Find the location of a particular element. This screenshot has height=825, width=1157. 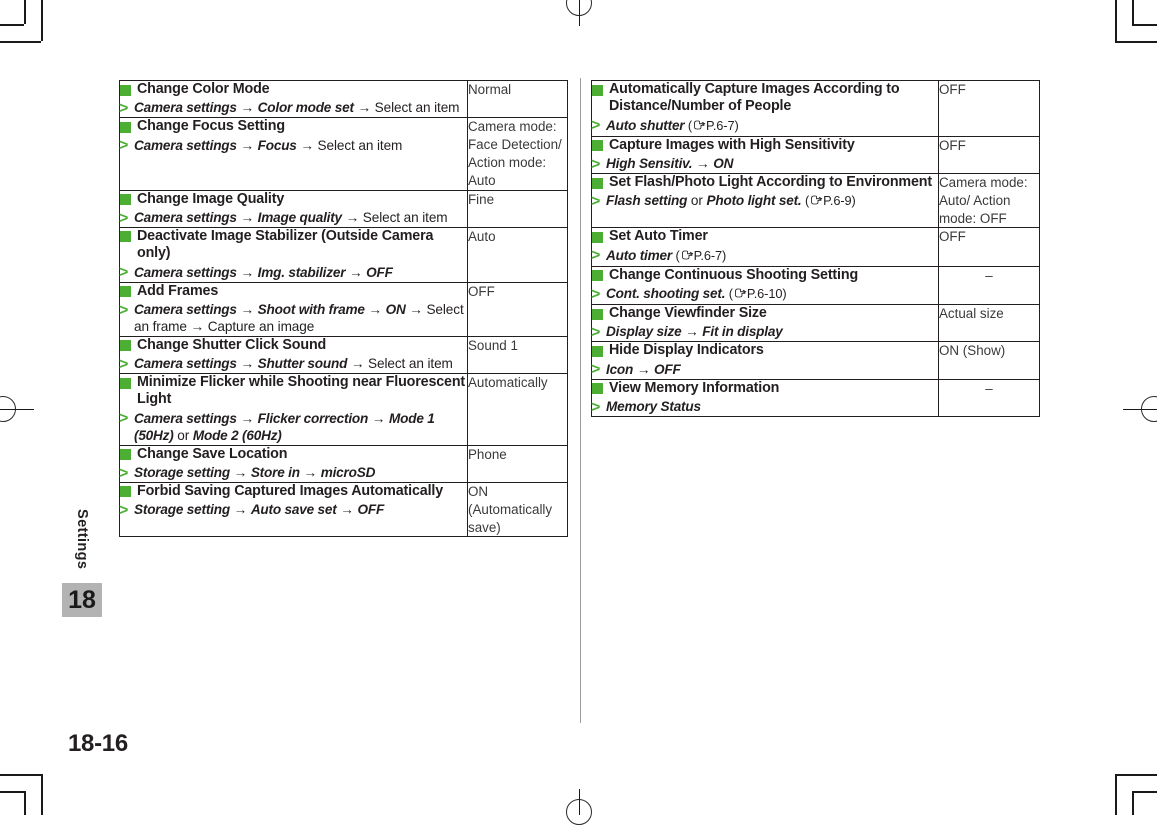

setting-operation-path: > Cont. shooting set. (P.6-10) is located at coordinates (764, 295).